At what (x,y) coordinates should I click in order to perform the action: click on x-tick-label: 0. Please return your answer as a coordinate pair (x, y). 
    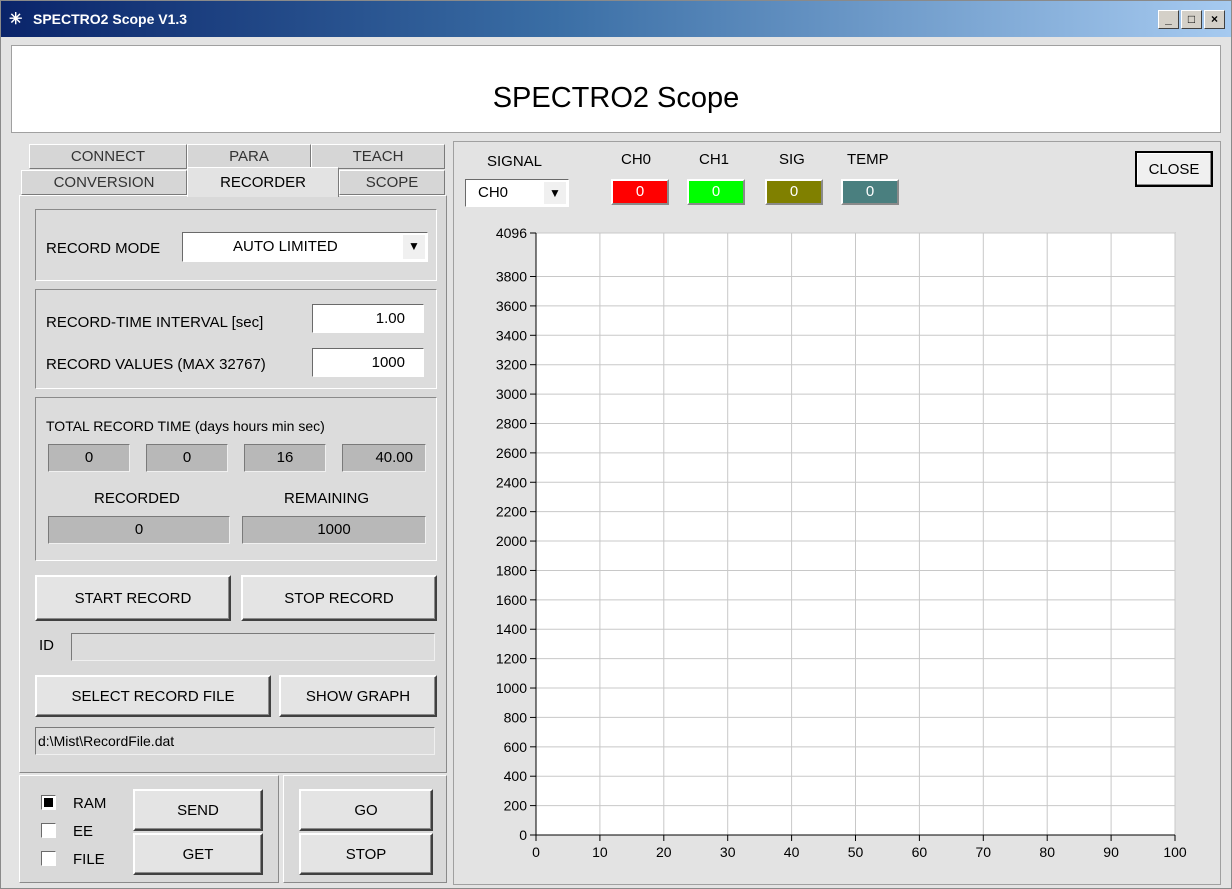
    Looking at the image, I should click on (536, 852).